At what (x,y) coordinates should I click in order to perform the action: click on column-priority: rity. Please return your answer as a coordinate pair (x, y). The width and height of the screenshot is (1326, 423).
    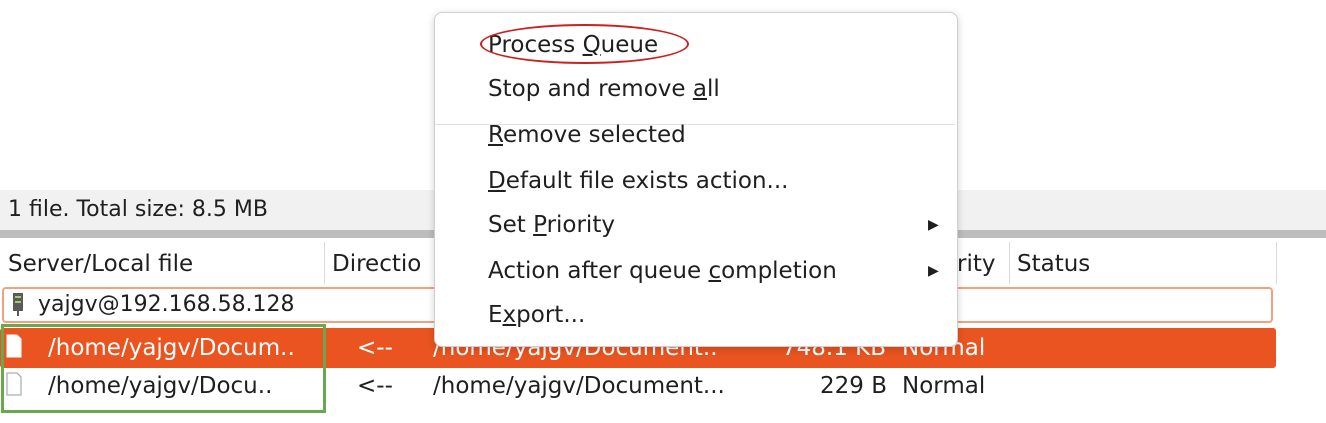
    Looking at the image, I should click on (982, 262).